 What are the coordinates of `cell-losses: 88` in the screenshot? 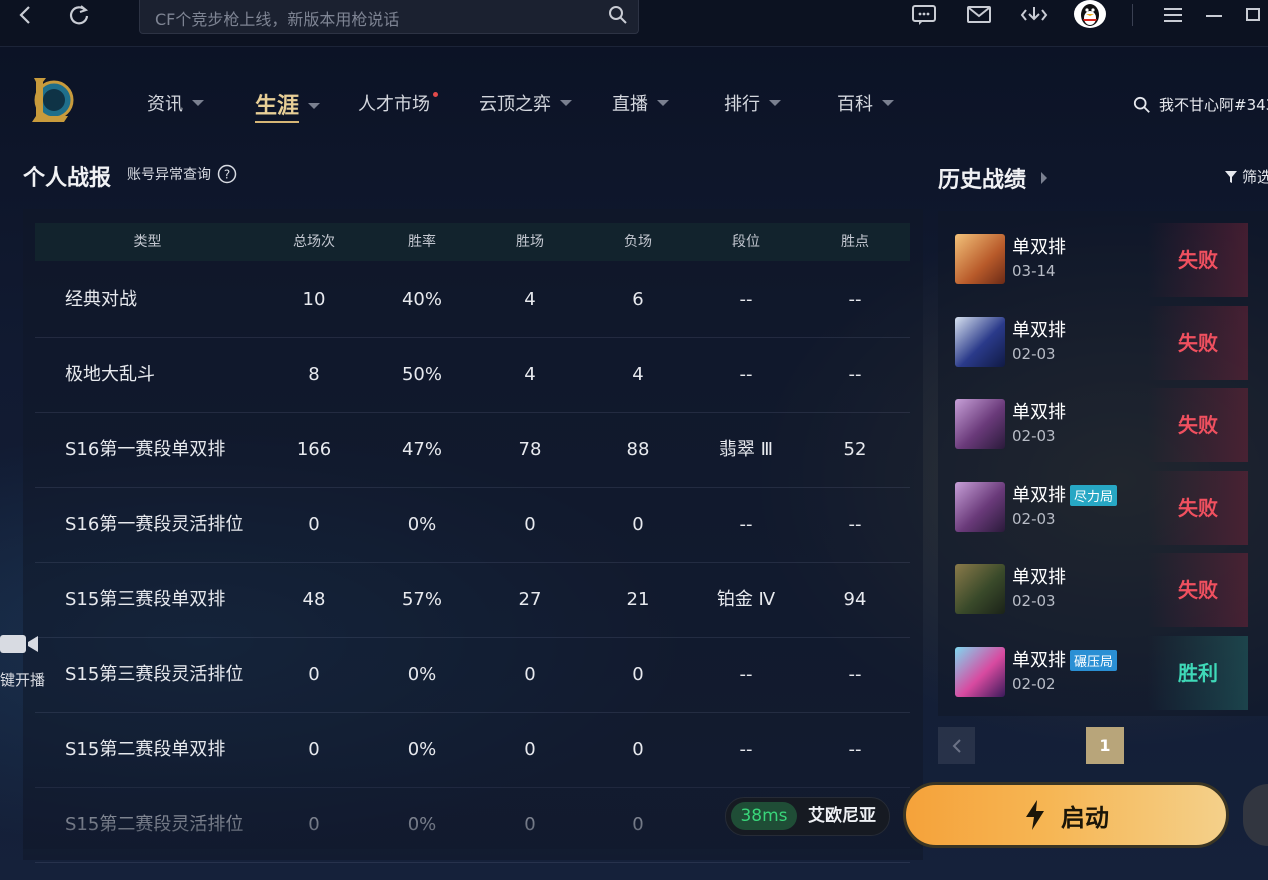 It's located at (638, 449).